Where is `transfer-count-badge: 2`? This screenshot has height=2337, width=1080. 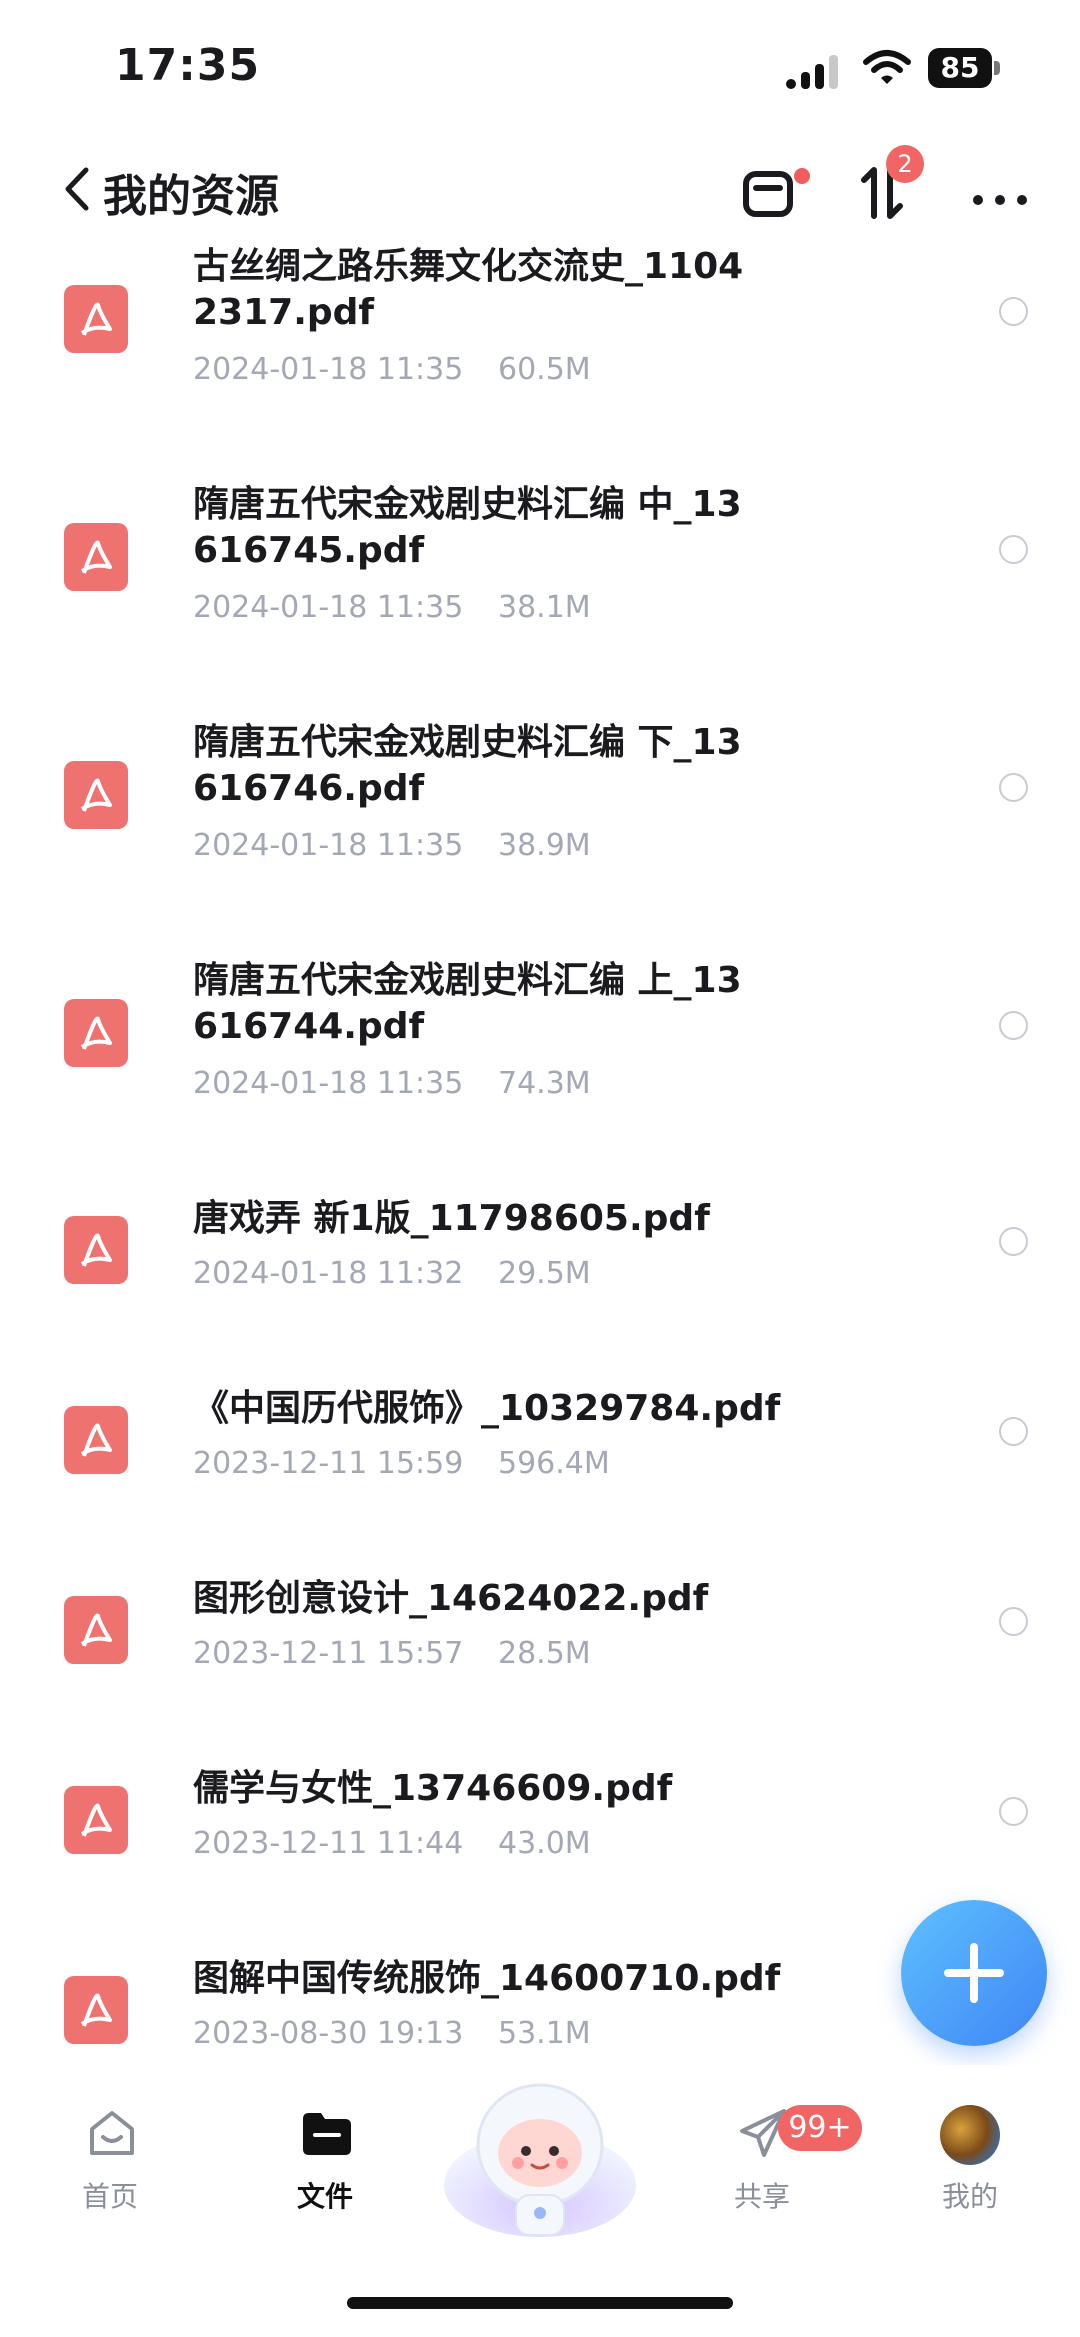 transfer-count-badge: 2 is located at coordinates (905, 164).